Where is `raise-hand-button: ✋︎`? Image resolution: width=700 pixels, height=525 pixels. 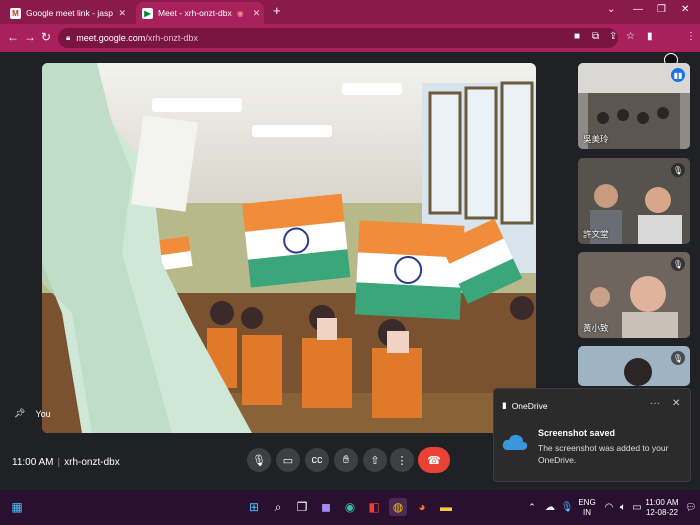 raise-hand-button: ✋︎ is located at coordinates (346, 460).